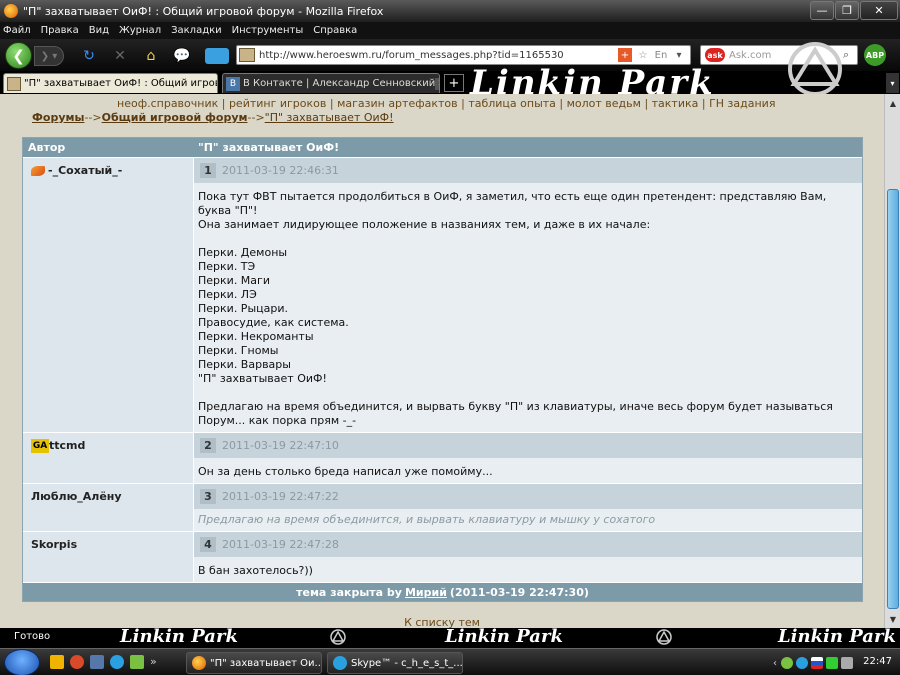 The image size is (900, 675). I want to click on post-date: 2011-03-19 22:47:10, so click(280, 445).